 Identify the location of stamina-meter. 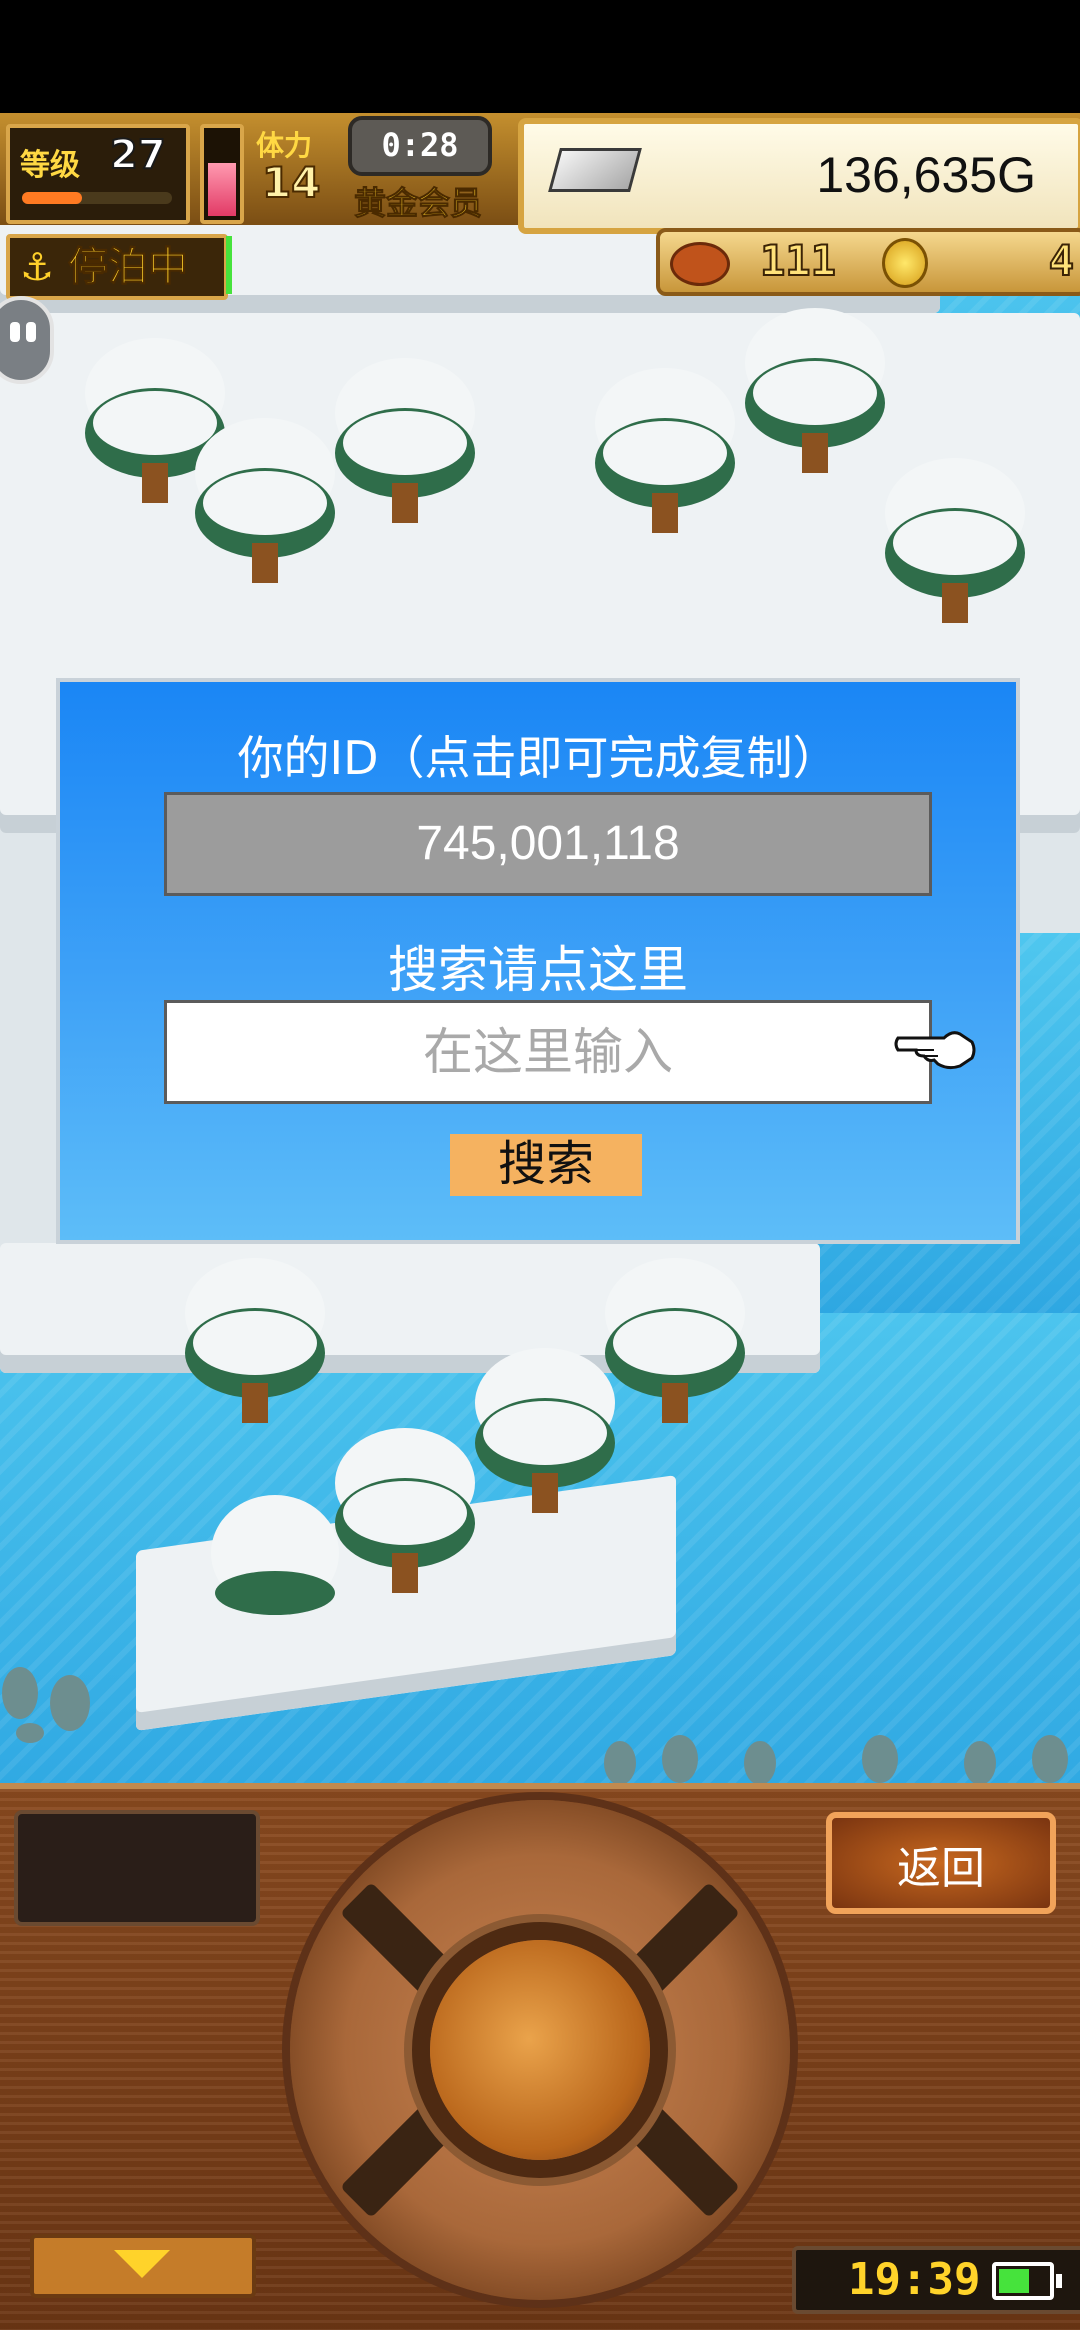
(222, 174).